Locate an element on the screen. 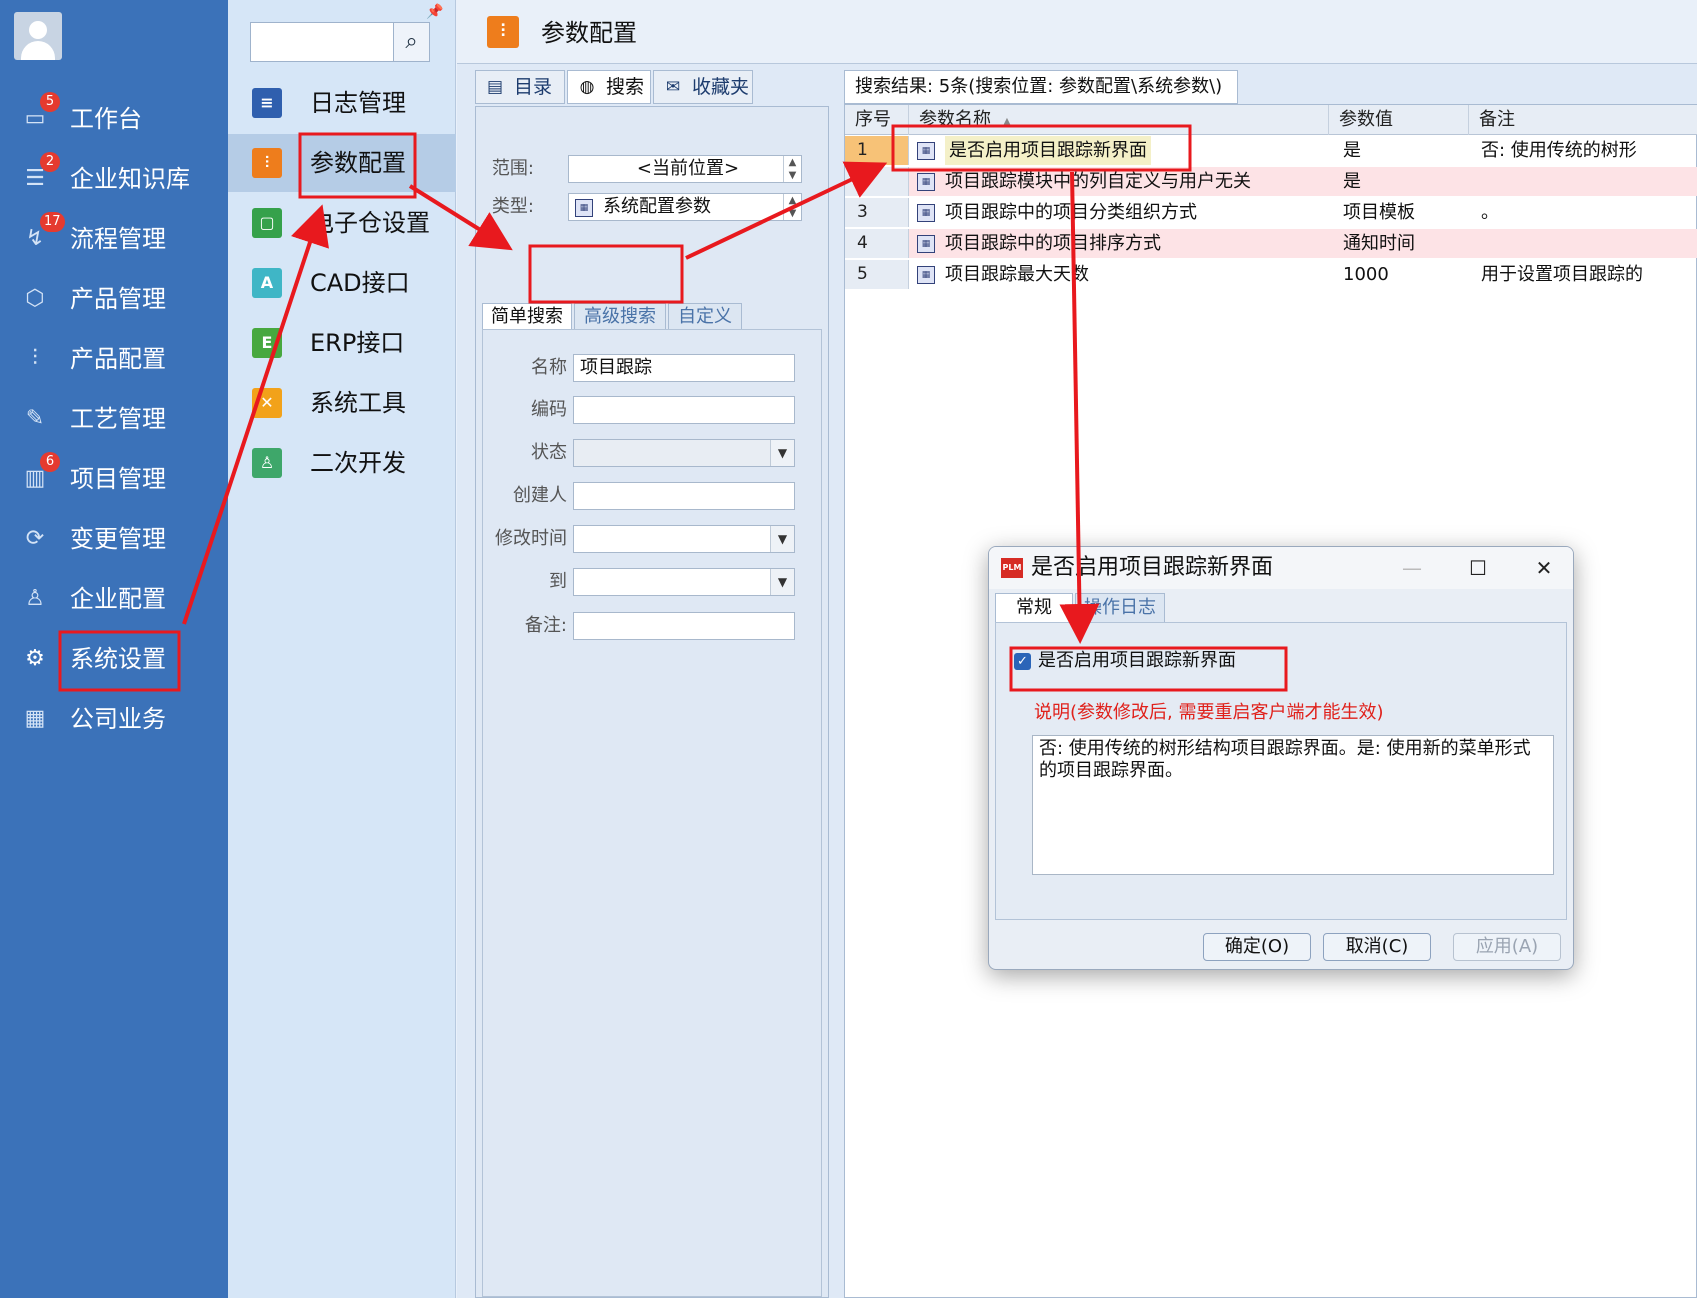 The height and width of the screenshot is (1298, 1697). sidebar-item-3: ↯ 17 流程管理 is located at coordinates (114, 238).